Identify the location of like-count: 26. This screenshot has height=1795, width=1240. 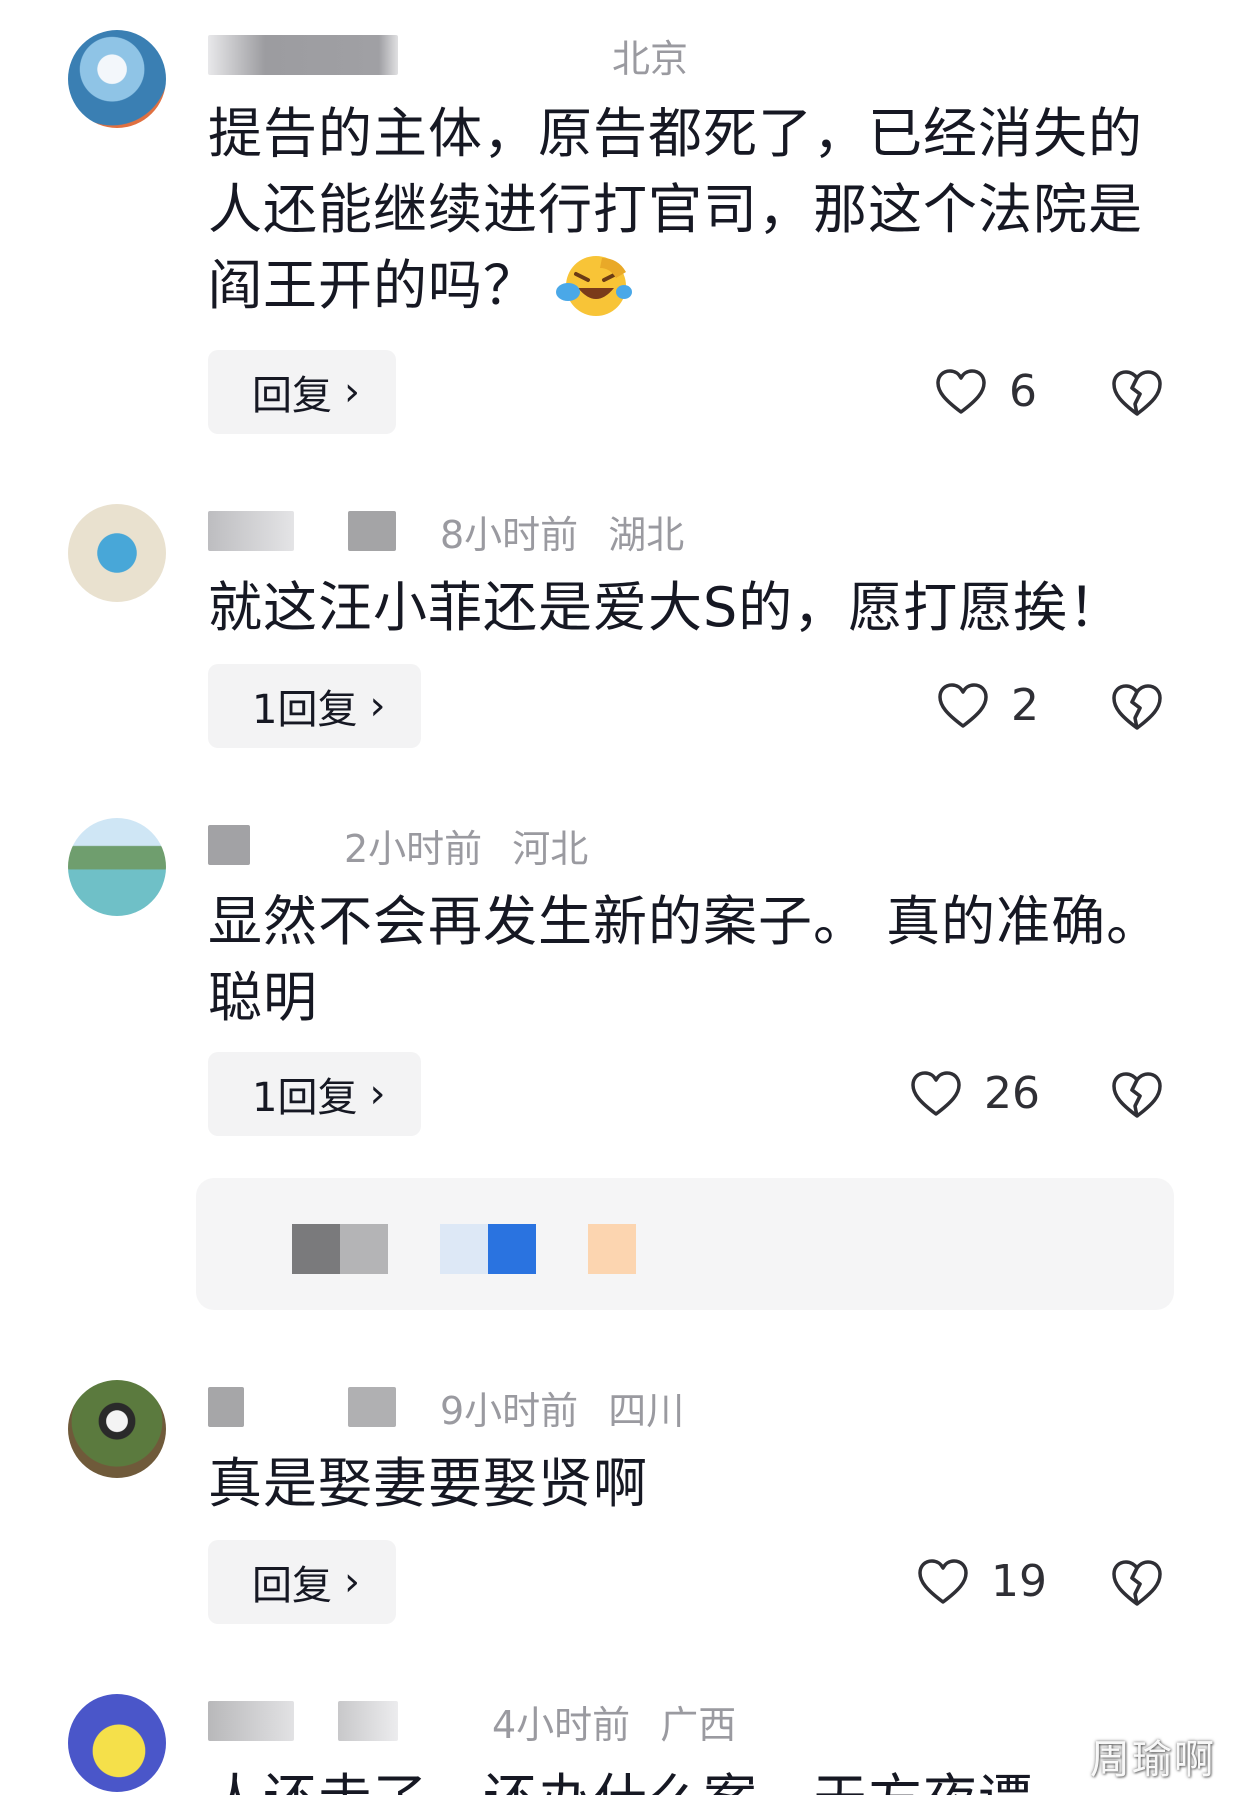
(1012, 1093).